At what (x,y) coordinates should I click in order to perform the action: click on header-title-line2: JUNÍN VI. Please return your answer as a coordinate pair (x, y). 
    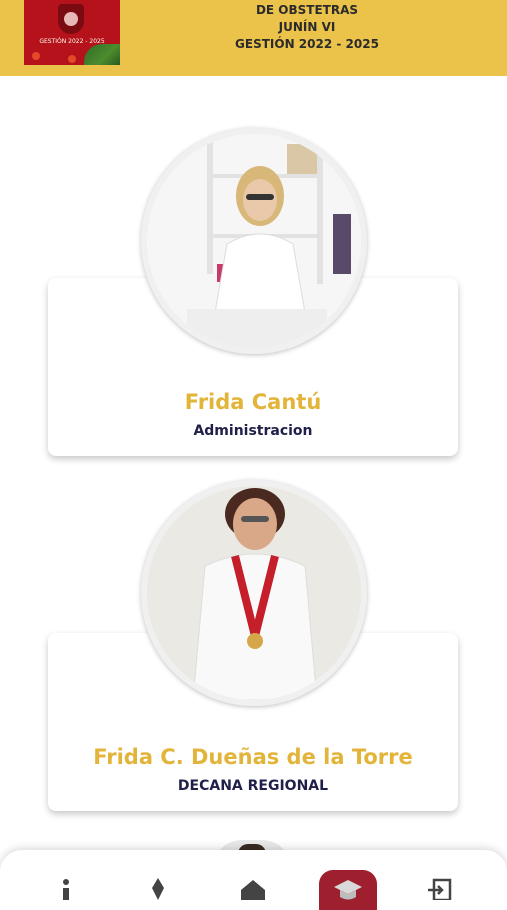
    Looking at the image, I should click on (307, 27).